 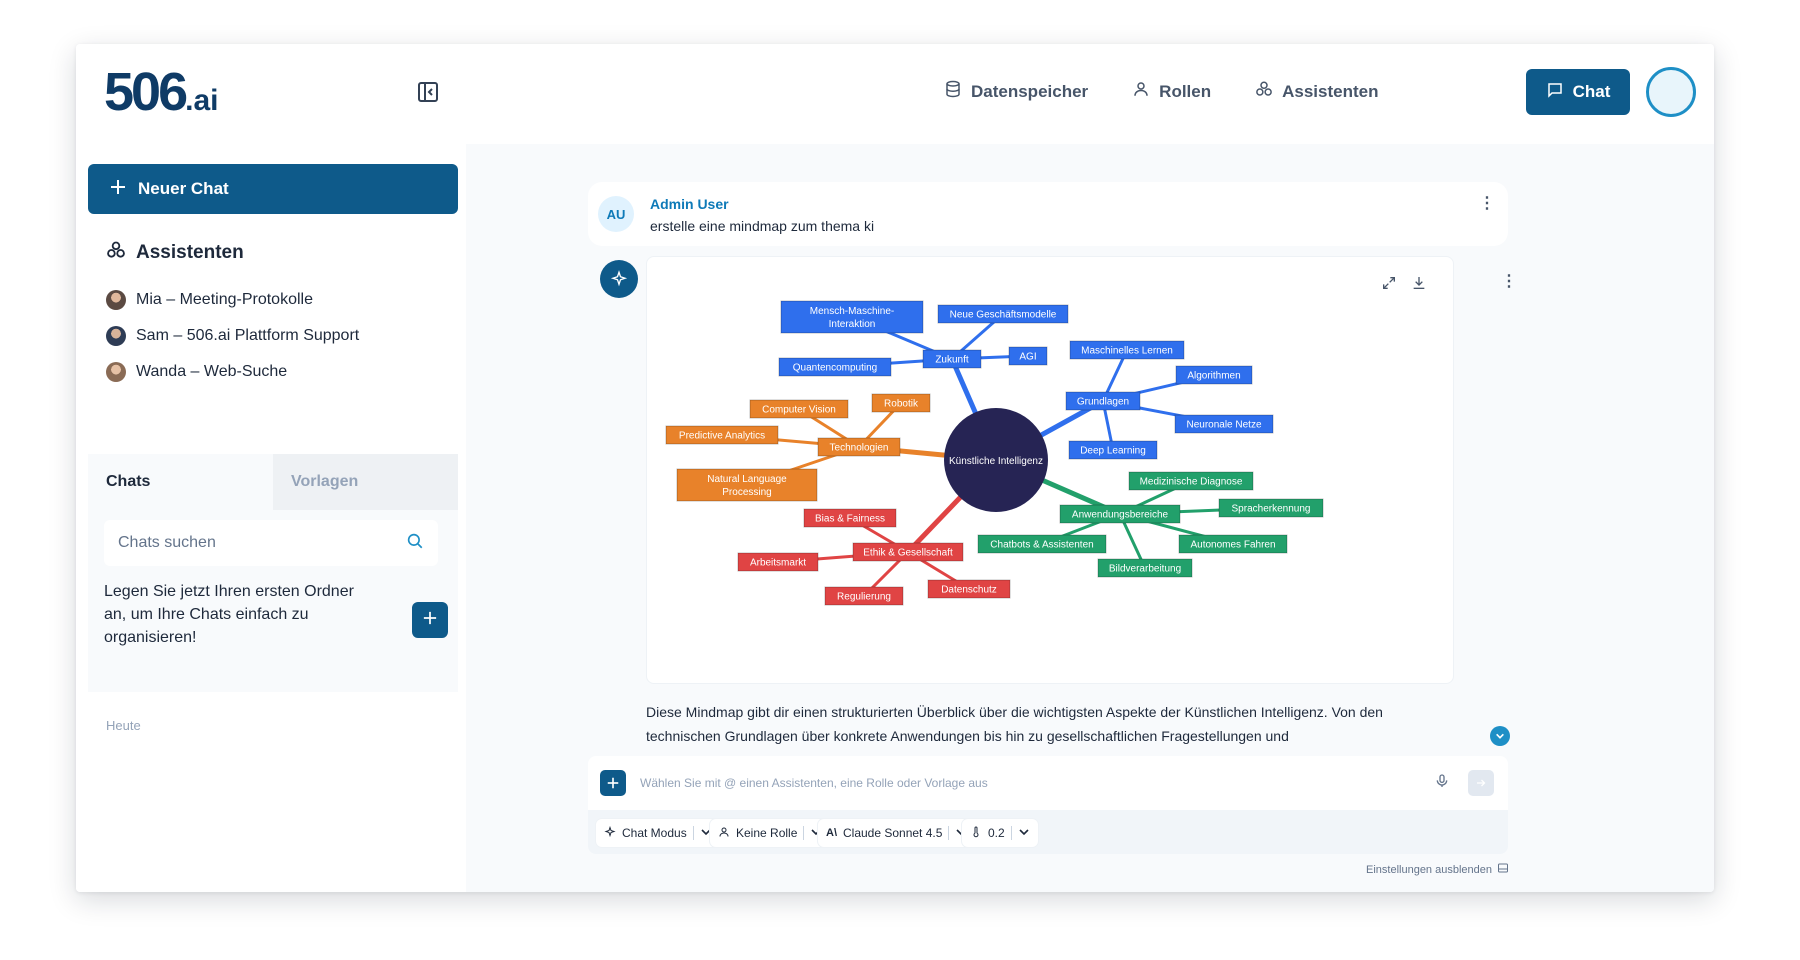 I want to click on chevron-down-icon, so click(x=1024, y=833).